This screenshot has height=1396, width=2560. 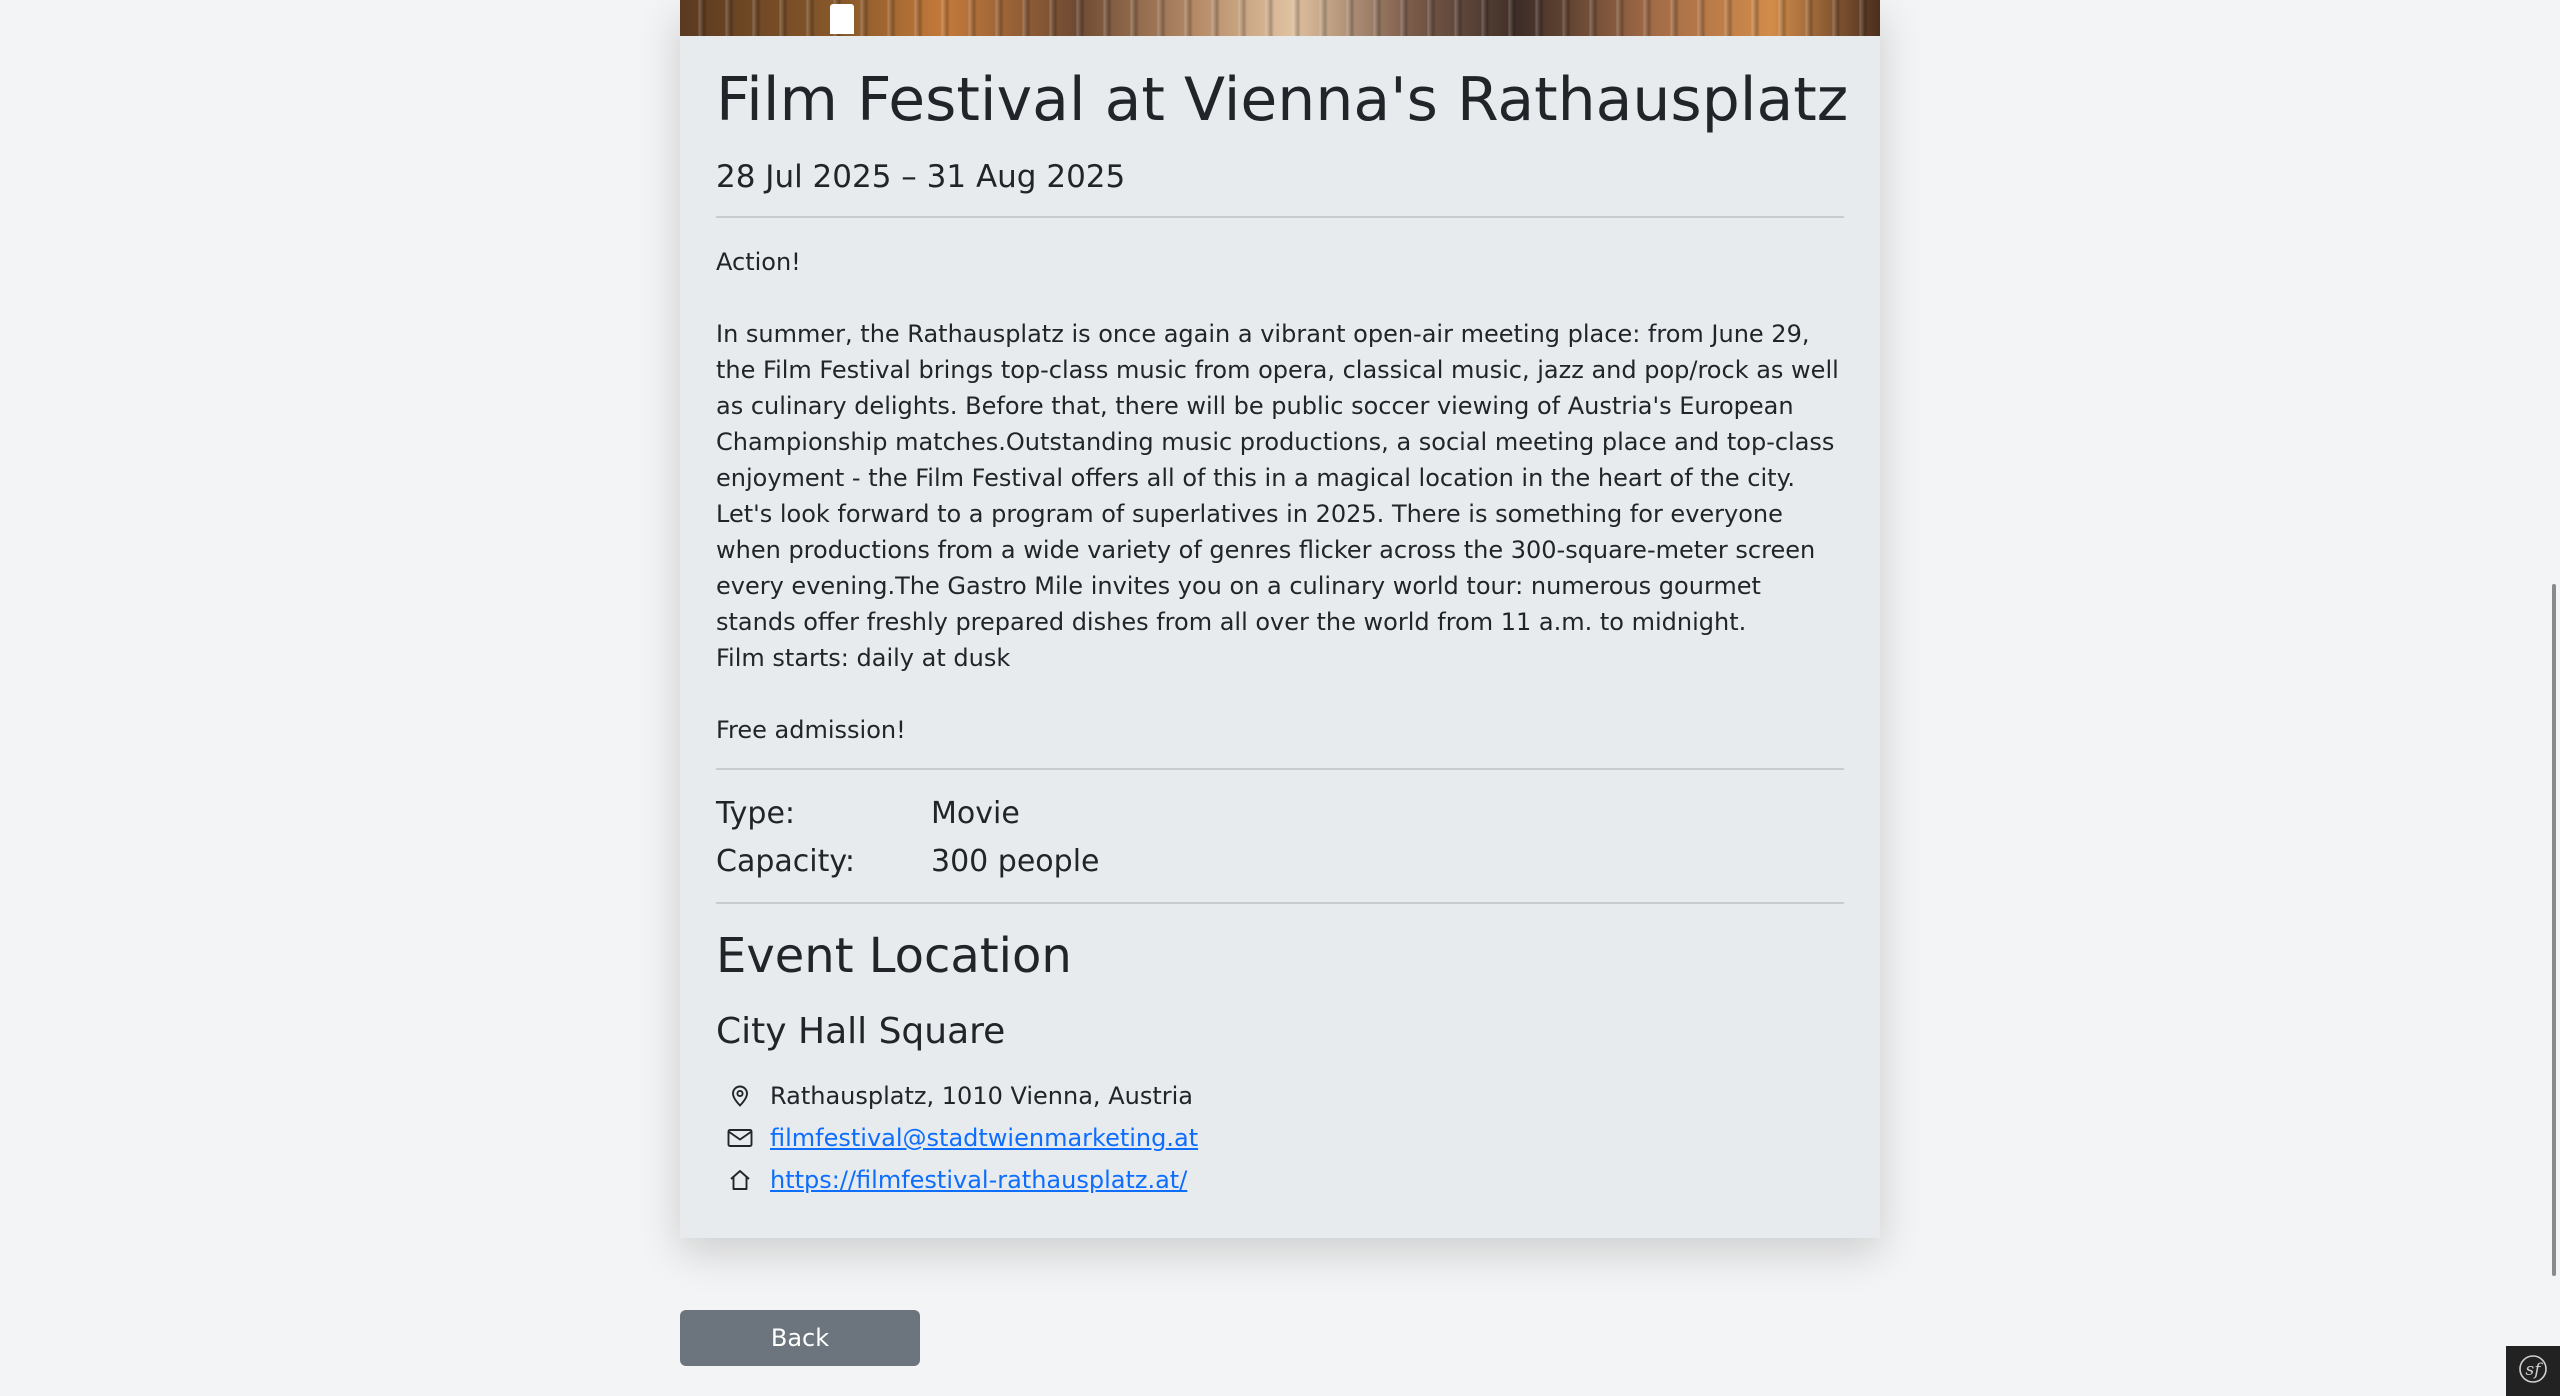 What do you see at coordinates (863, 658) in the screenshot?
I see `description-film-starts: Film starts: daily at dusk` at bounding box center [863, 658].